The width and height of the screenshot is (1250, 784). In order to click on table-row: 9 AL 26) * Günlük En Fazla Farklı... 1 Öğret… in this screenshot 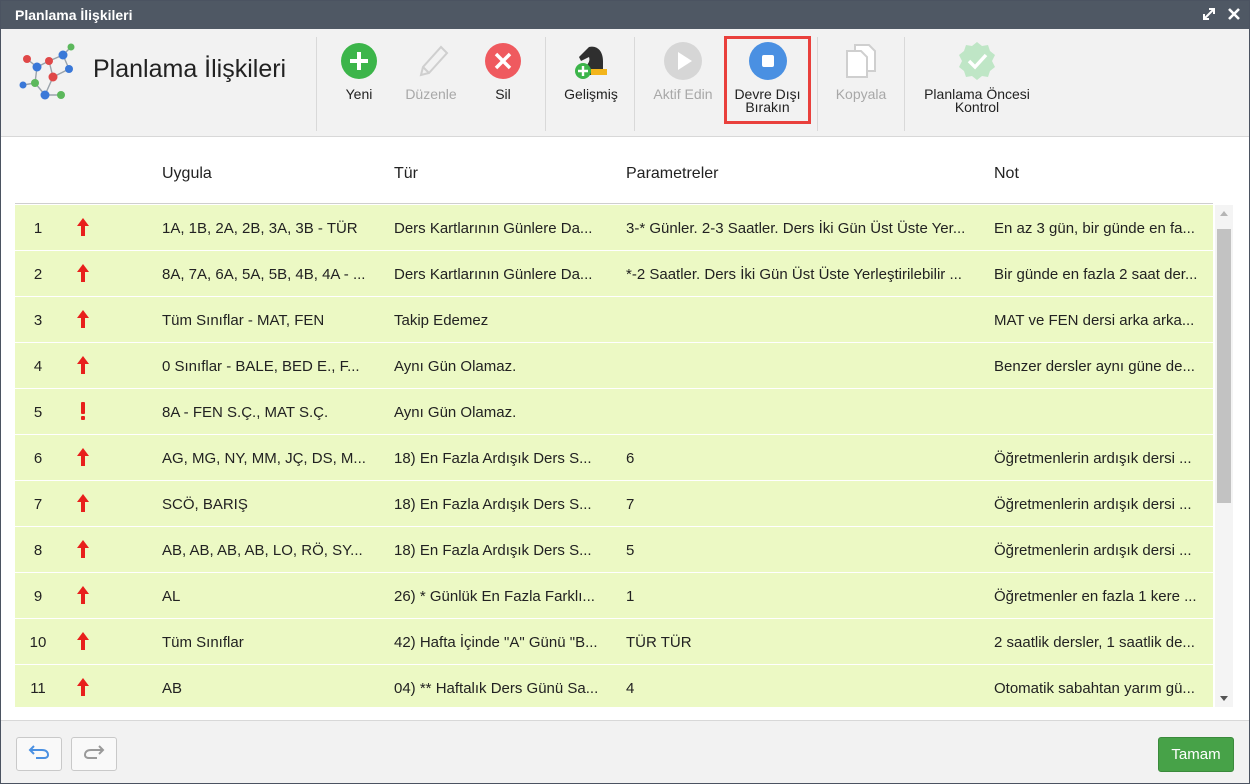, I will do `click(614, 596)`.